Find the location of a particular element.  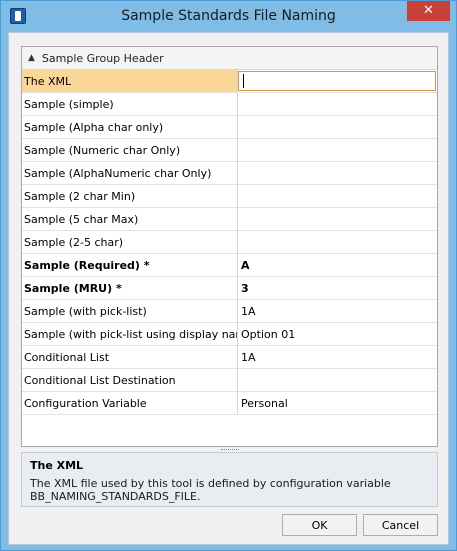

property-row: The XML is located at coordinates (229, 81).